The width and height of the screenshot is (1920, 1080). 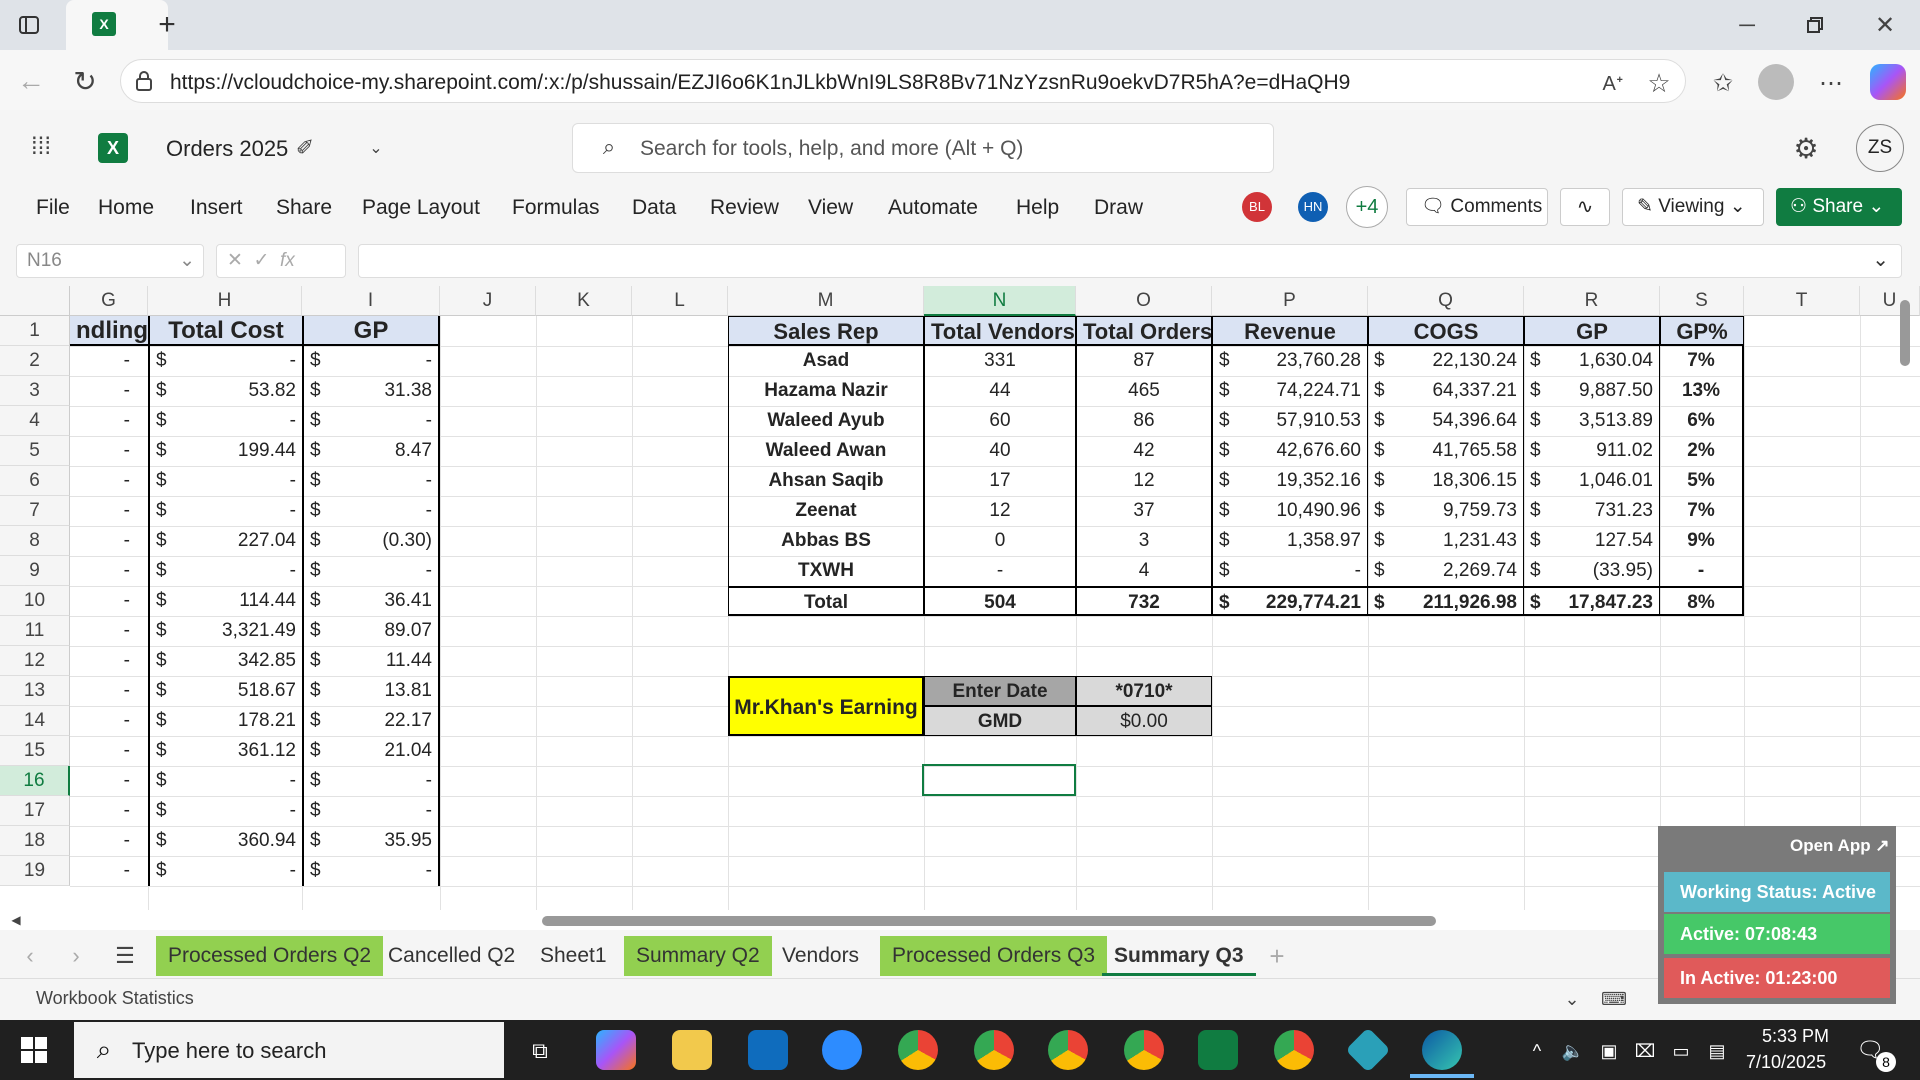 What do you see at coordinates (227, 149) in the screenshot?
I see `document-title: Orders 2025` at bounding box center [227, 149].